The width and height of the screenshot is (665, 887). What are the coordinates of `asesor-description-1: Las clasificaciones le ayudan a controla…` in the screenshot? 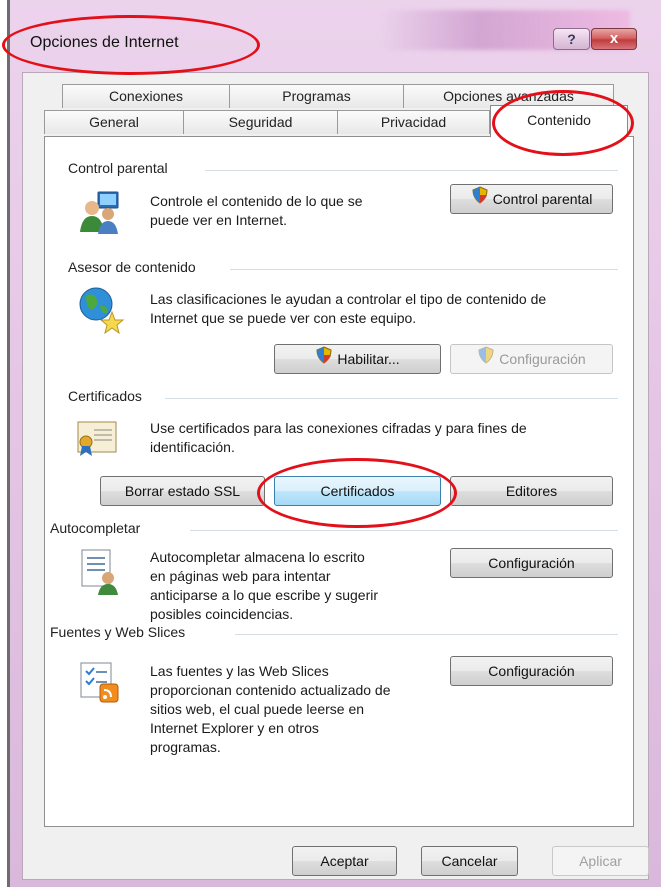 It's located at (348, 299).